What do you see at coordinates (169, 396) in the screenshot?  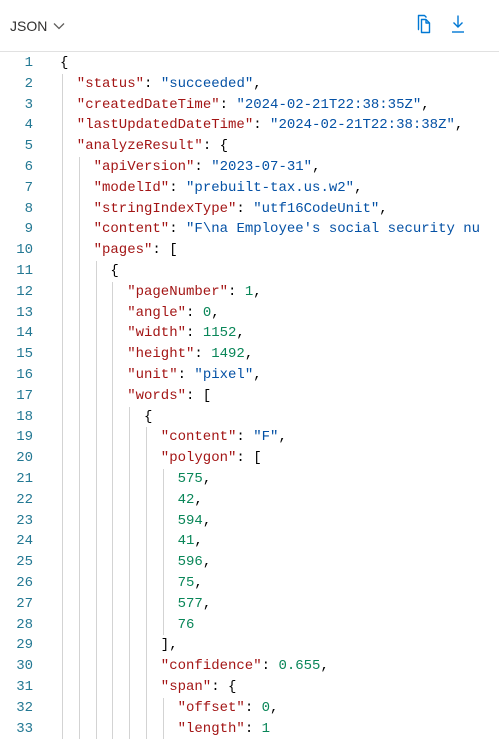 I see `code-text: "words": [` at bounding box center [169, 396].